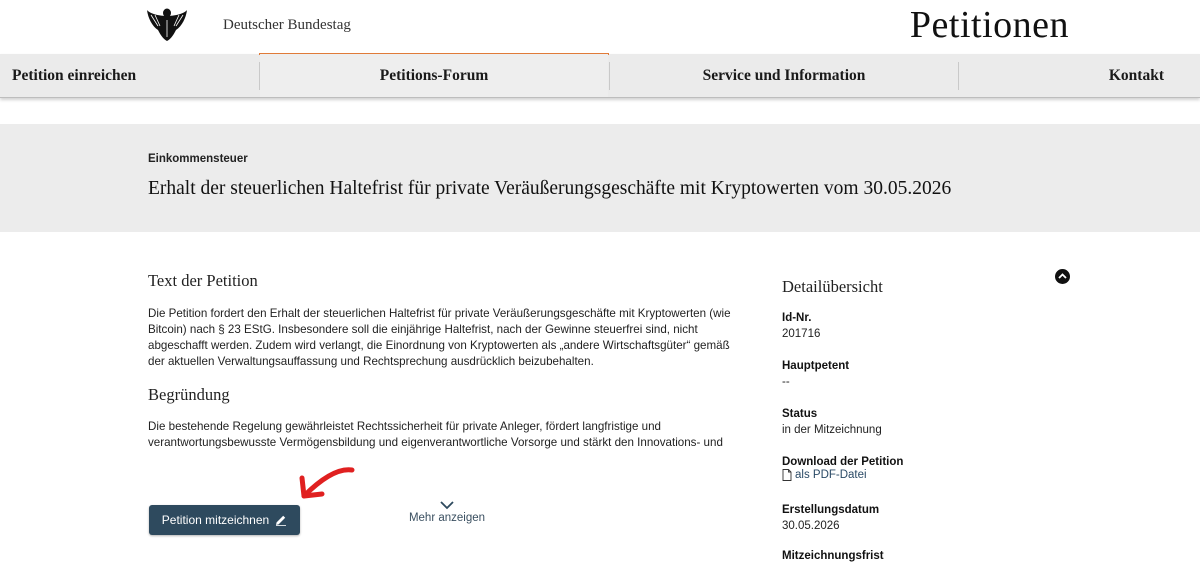  Describe the element at coordinates (215, 520) in the screenshot. I see `sign-button-label: Petition mitzeichnen` at that location.